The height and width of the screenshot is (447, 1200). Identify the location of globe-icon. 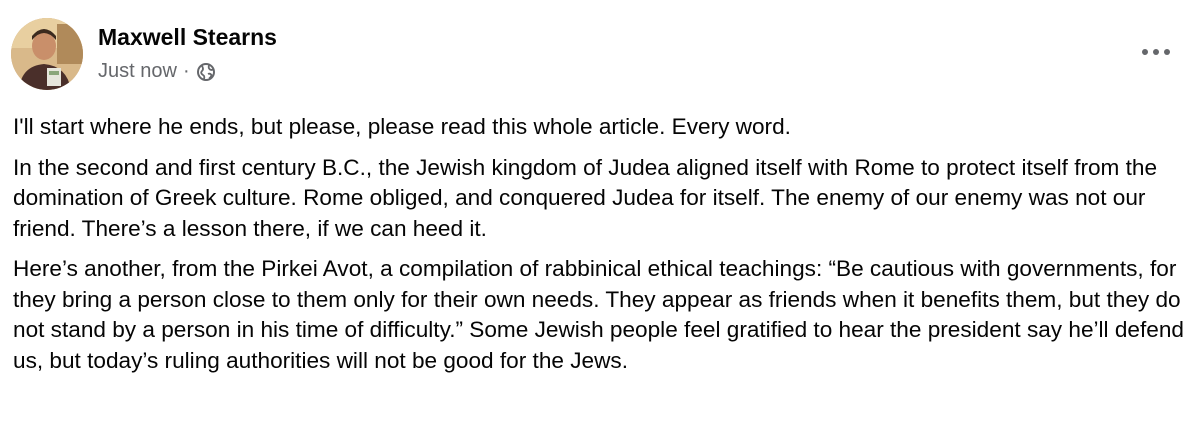
(206, 72).